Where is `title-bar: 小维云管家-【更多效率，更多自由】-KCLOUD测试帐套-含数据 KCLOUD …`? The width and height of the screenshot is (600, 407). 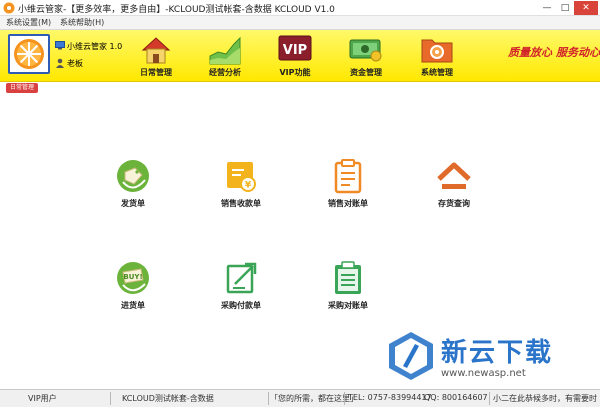
title-bar: 小维云管家-【更多效率，更多自由】-KCLOUD测试帐套-含数据 KCLOUD … is located at coordinates (300, 8).